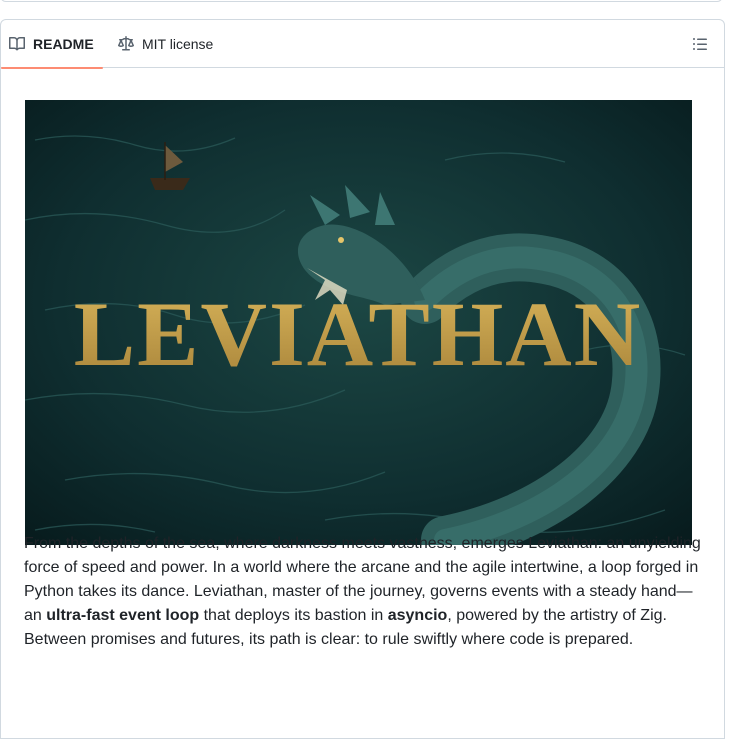  What do you see at coordinates (358, 334) in the screenshot?
I see `banner-title: LEVIATHAN` at bounding box center [358, 334].